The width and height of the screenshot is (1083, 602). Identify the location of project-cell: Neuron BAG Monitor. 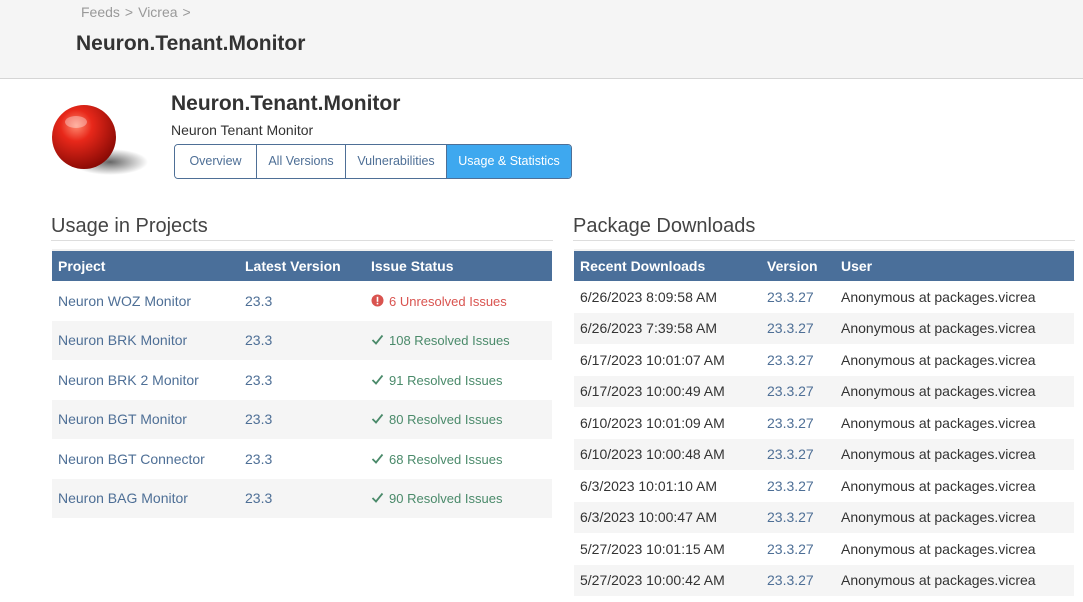
(145, 498).